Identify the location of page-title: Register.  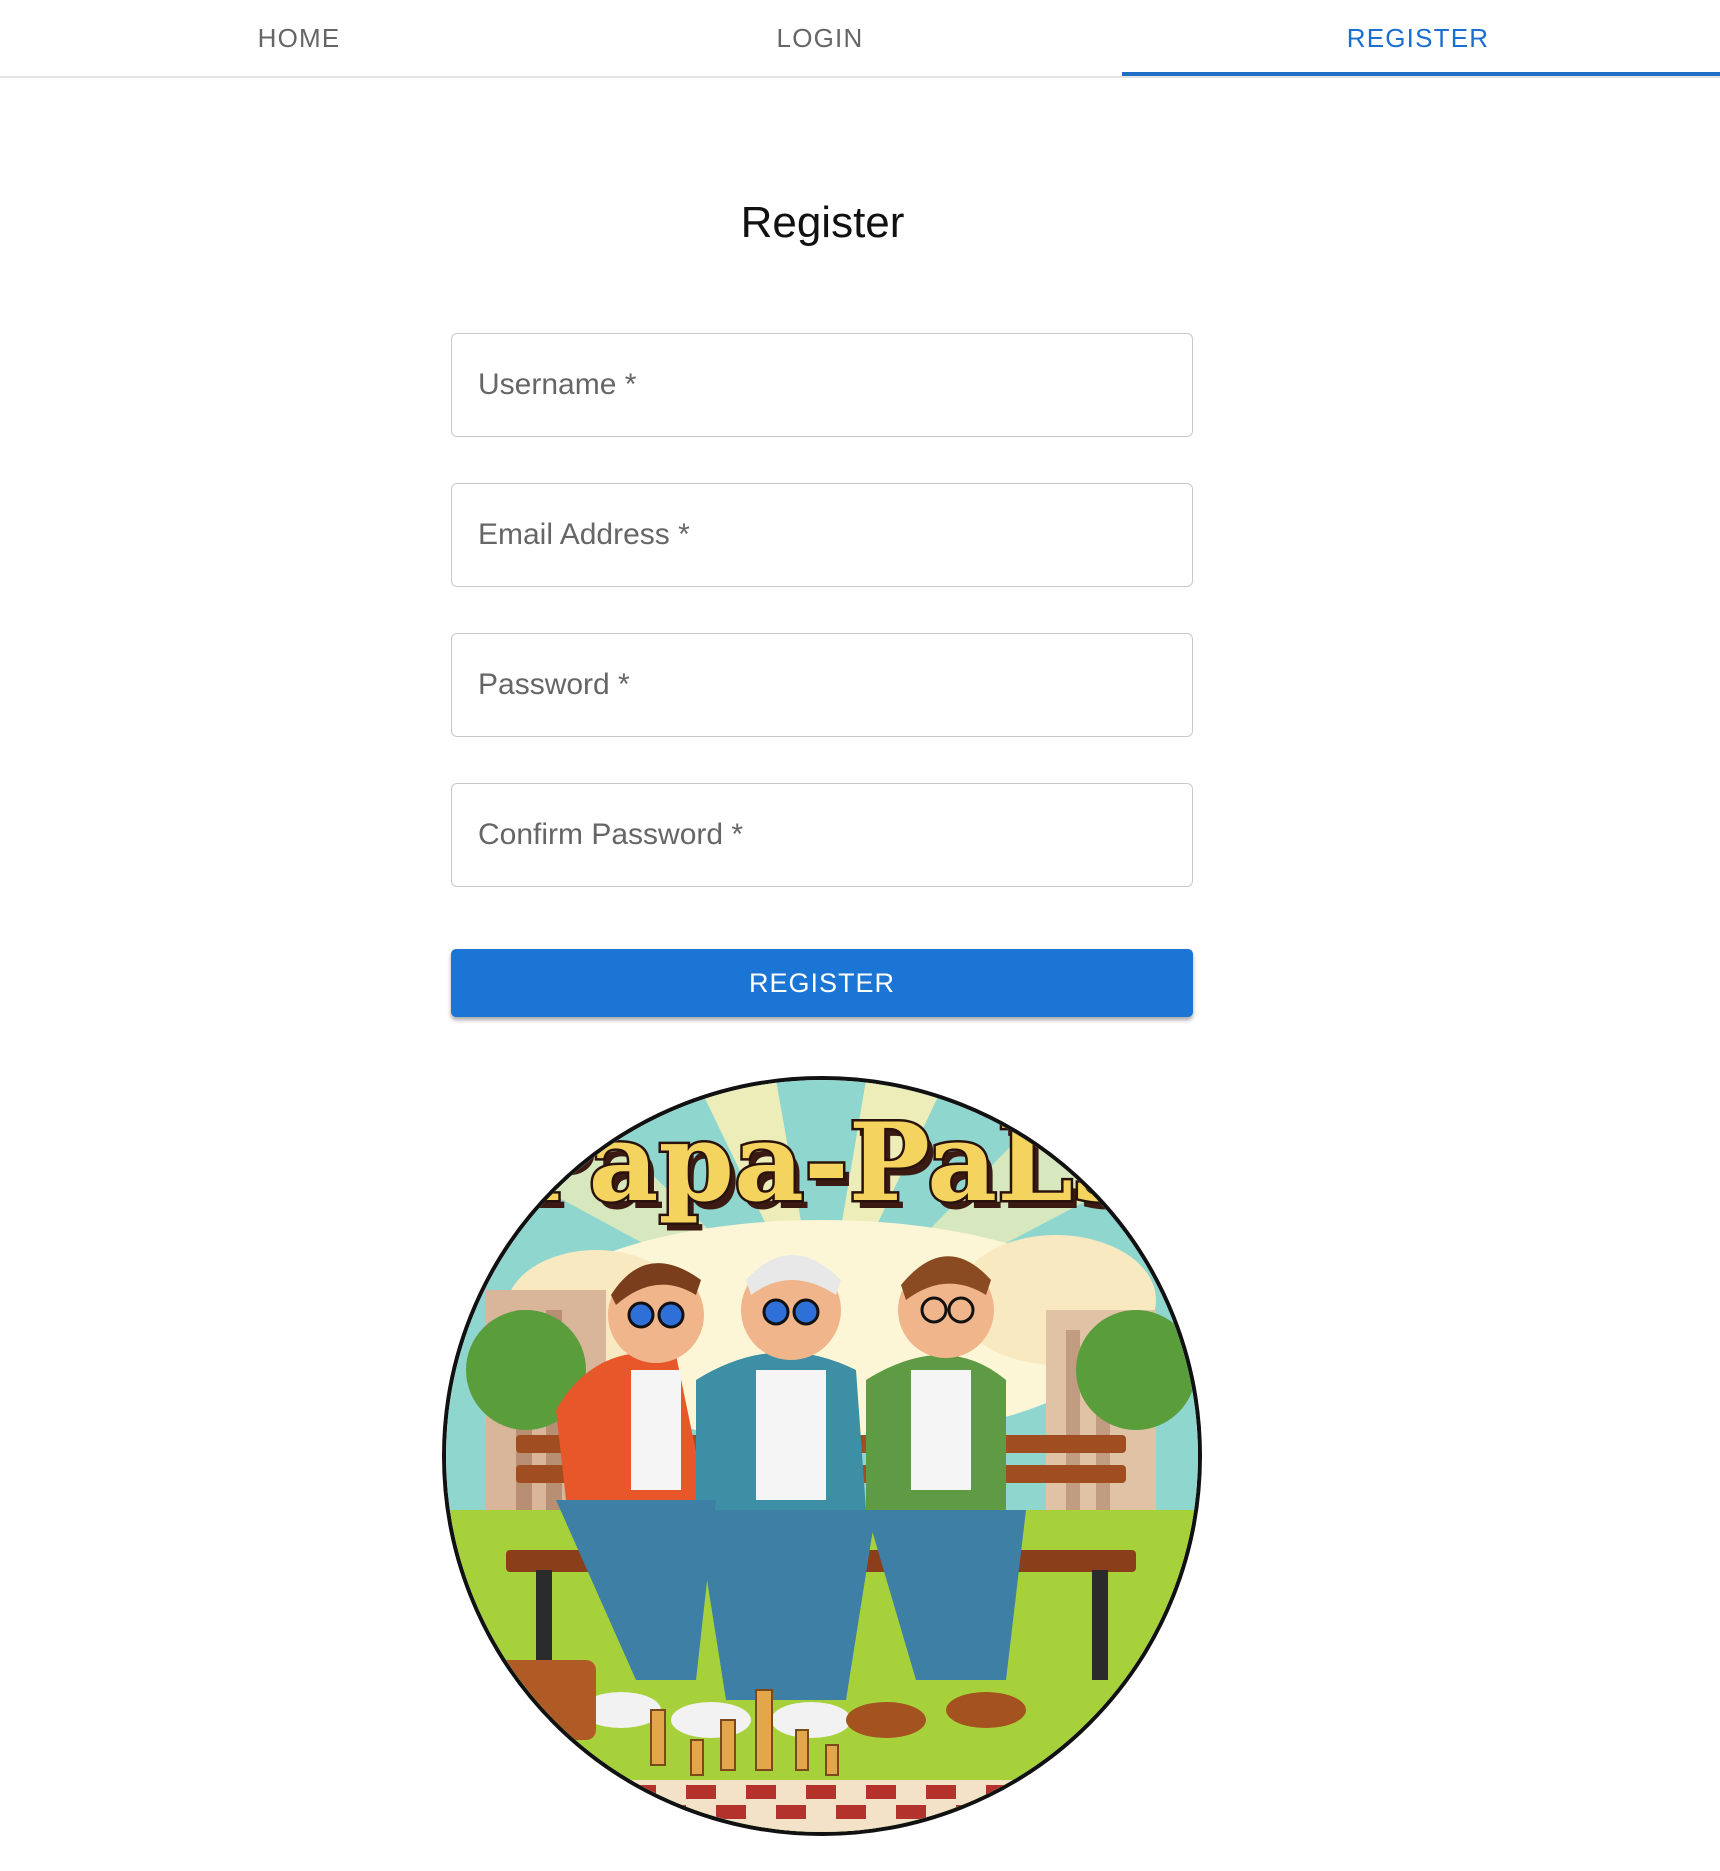
(822, 222).